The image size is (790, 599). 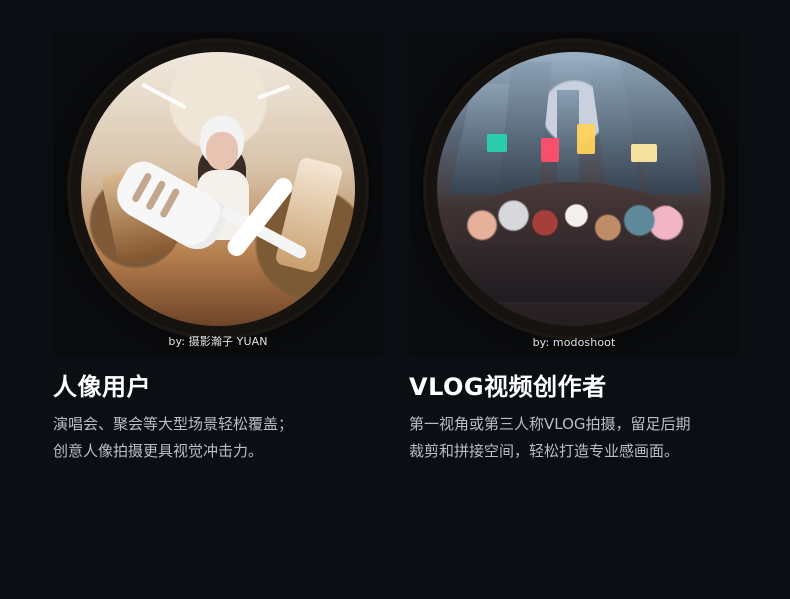 What do you see at coordinates (169, 203) in the screenshot?
I see `spatula-slot` at bounding box center [169, 203].